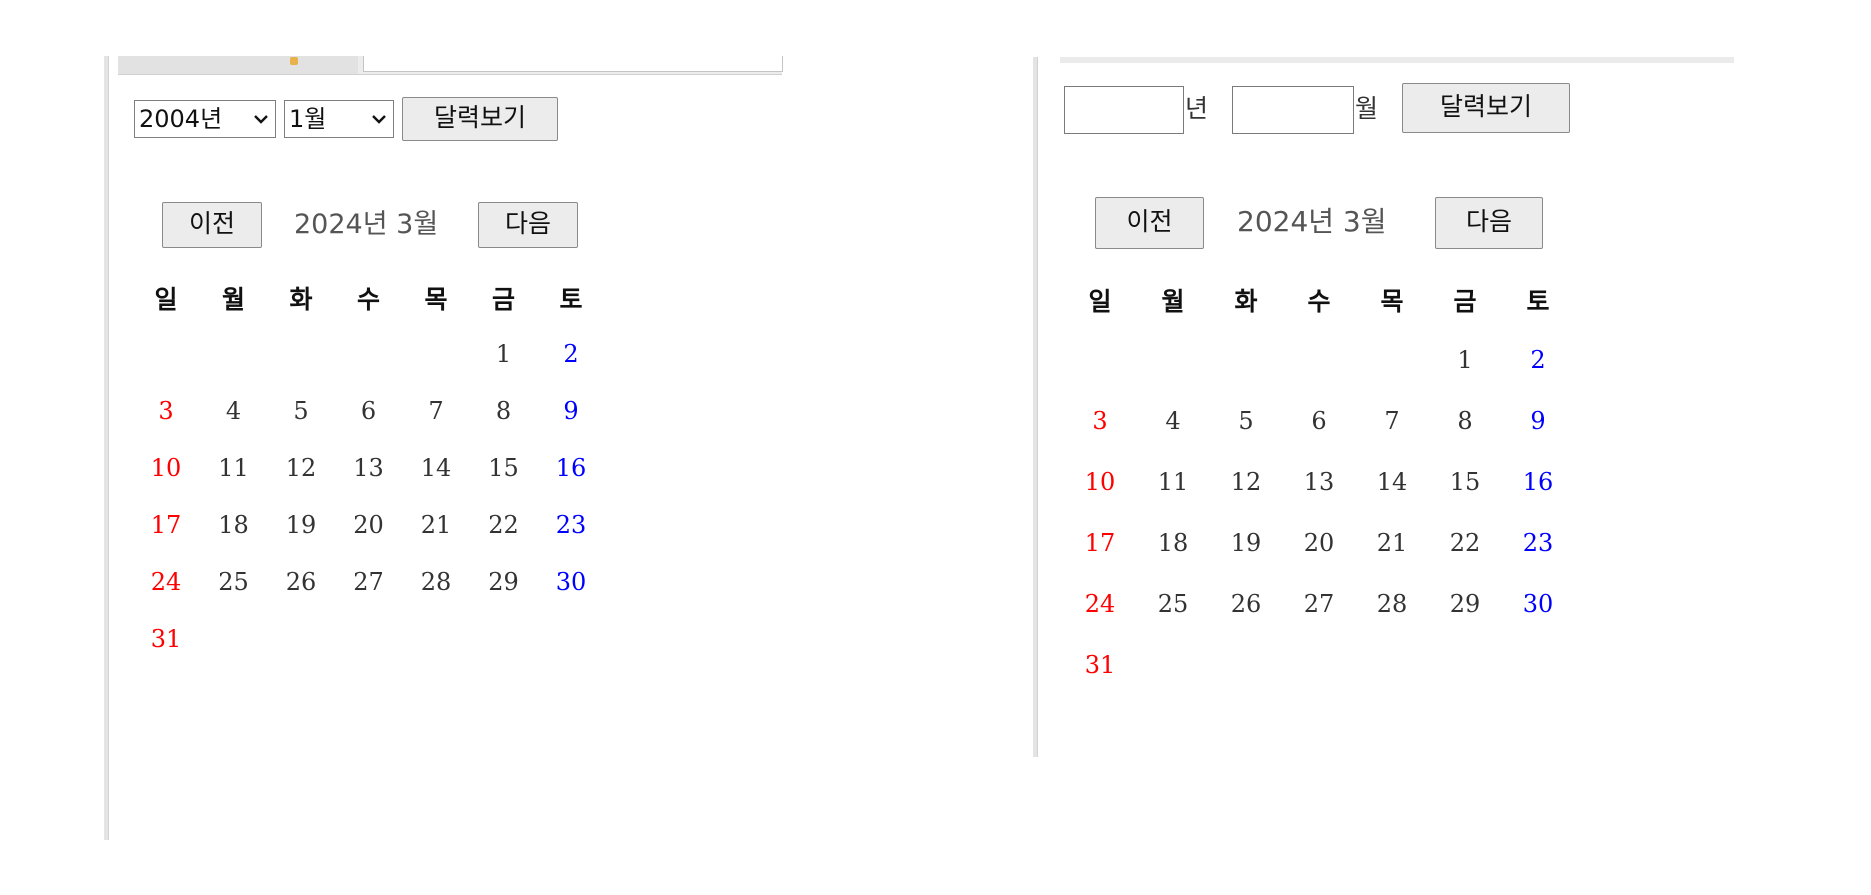 The image size is (1871, 895). What do you see at coordinates (1367, 108) in the screenshot?
I see `month-unit-label: 월` at bounding box center [1367, 108].